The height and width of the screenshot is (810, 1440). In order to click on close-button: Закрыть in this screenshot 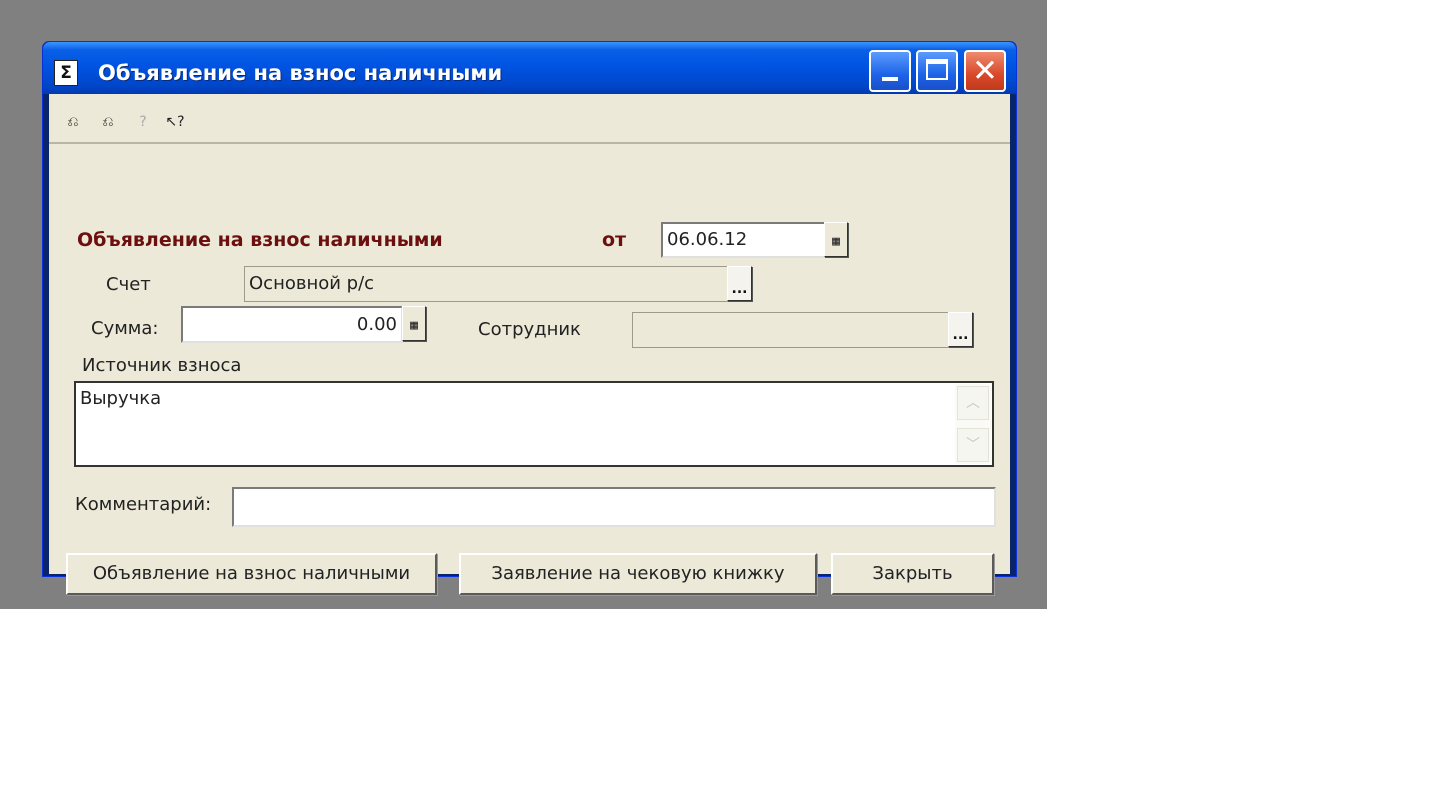, I will do `click(912, 574)`.